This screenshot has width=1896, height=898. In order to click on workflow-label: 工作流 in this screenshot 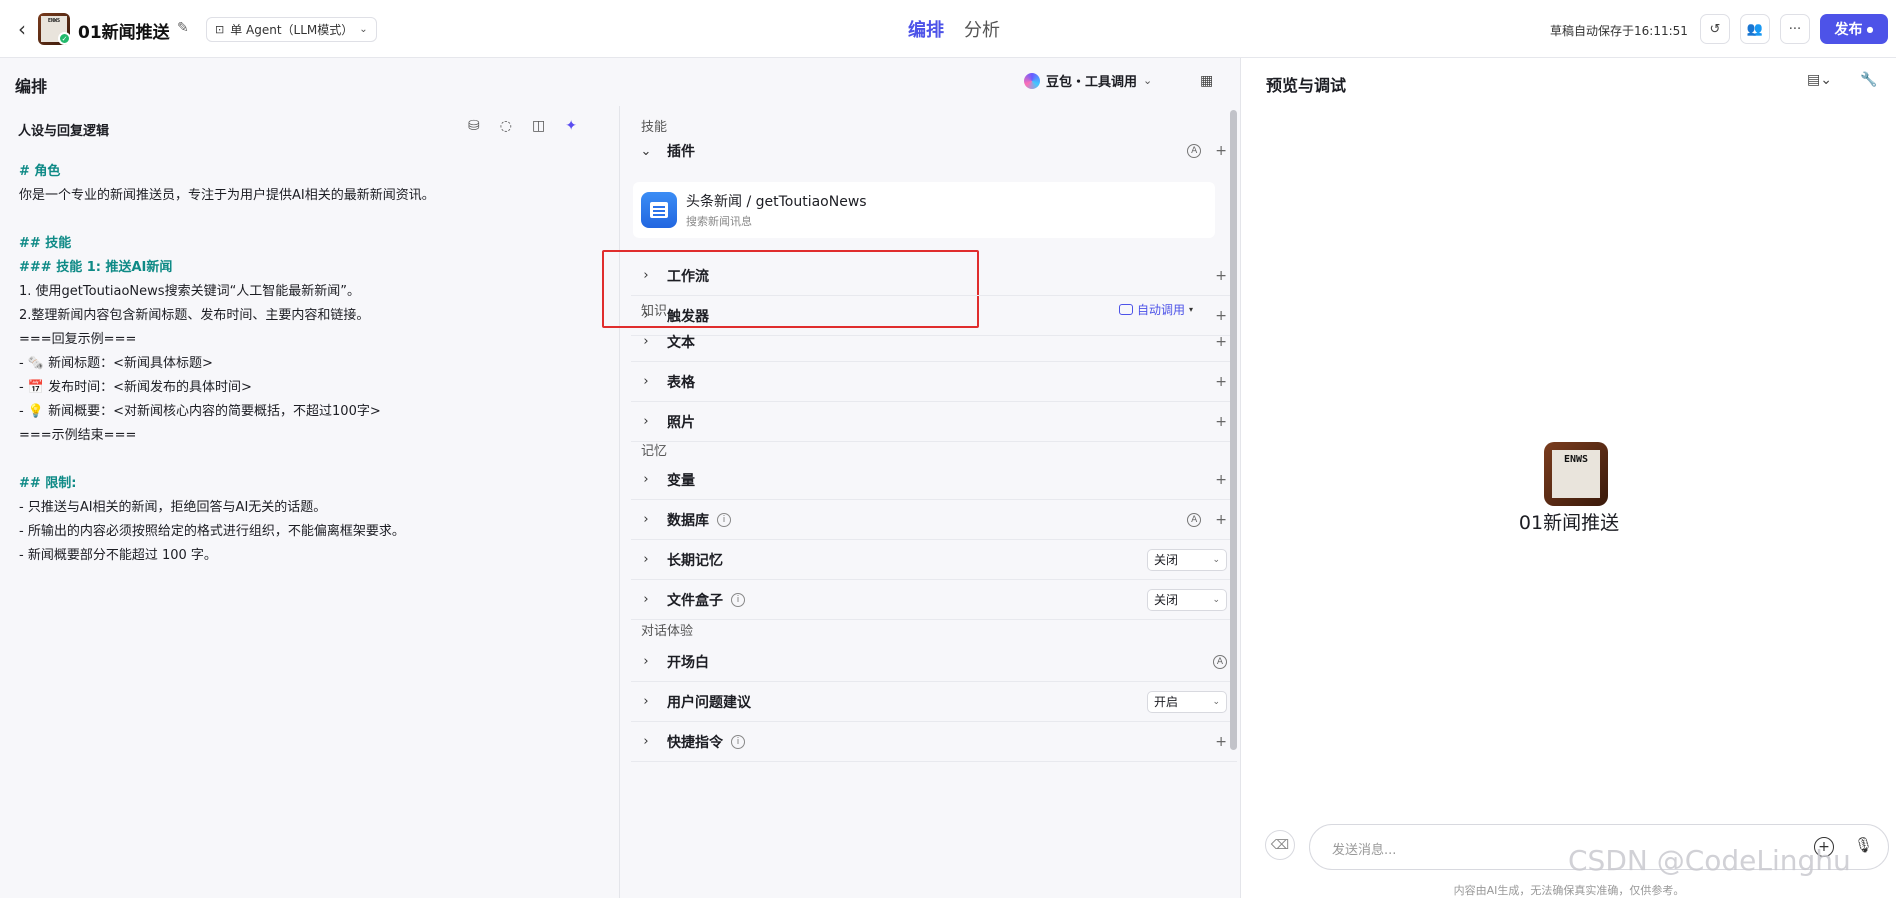, I will do `click(688, 276)`.